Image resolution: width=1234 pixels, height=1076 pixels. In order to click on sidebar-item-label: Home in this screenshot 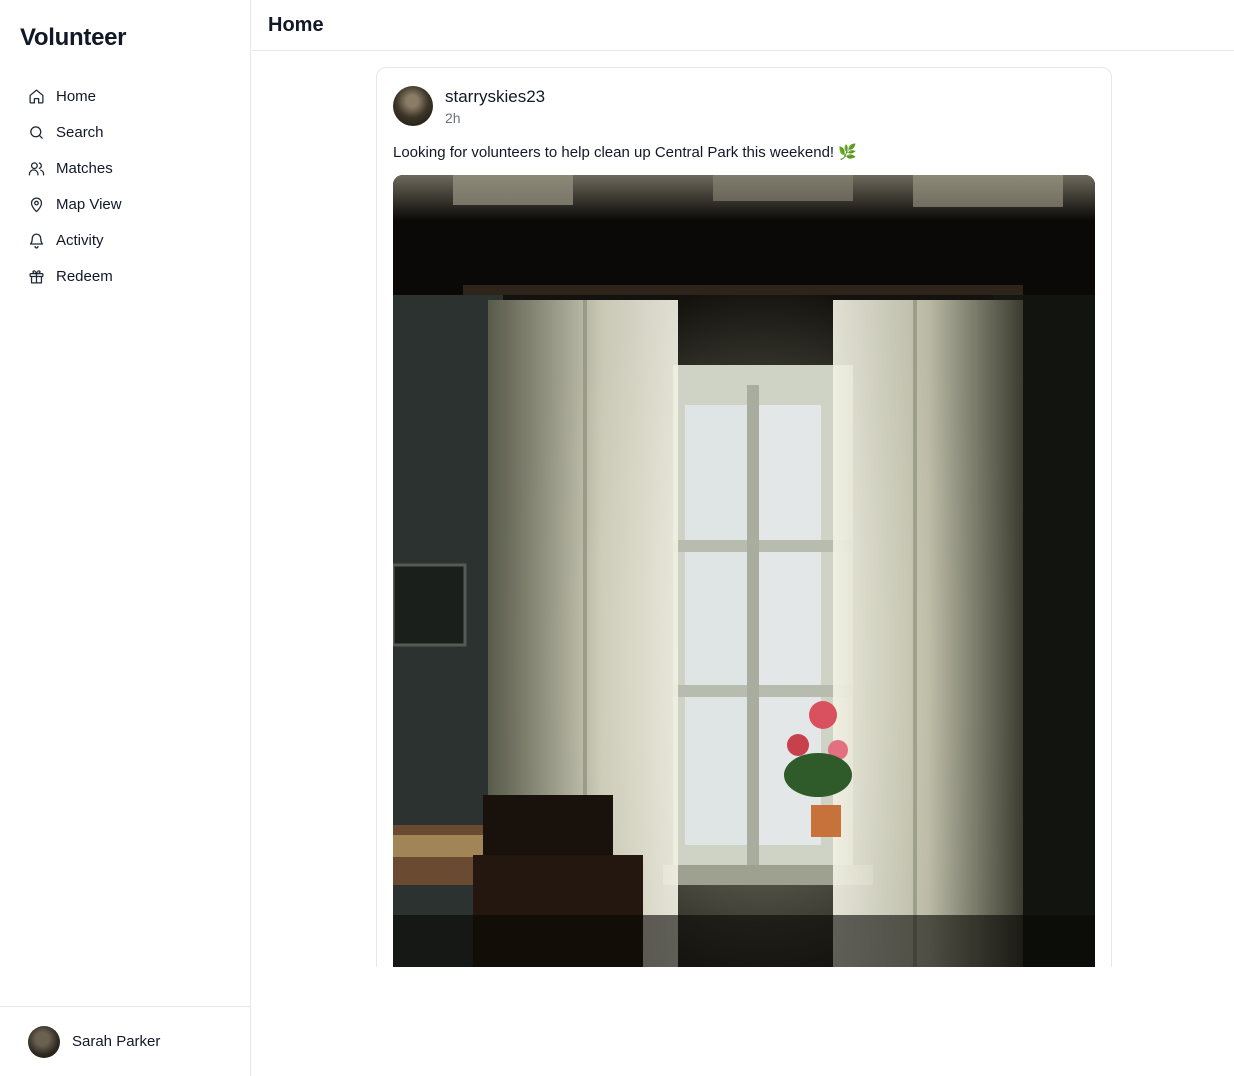, I will do `click(76, 96)`.